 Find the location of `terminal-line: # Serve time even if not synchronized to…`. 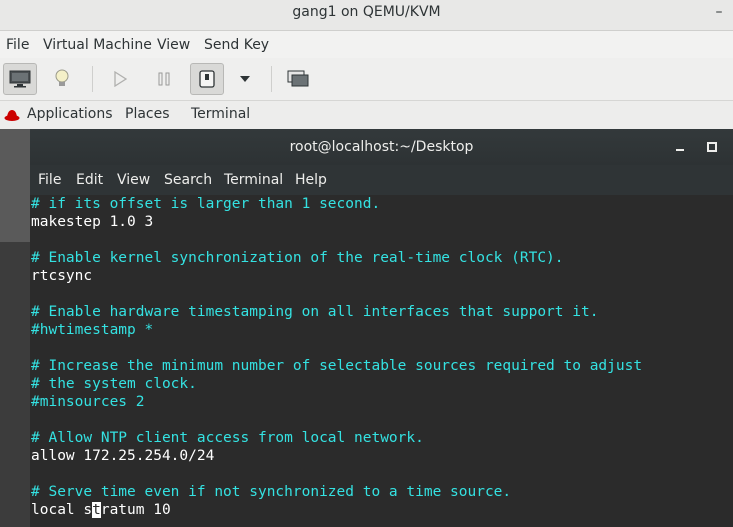

terminal-line: # Serve time even if not synchronized to… is located at coordinates (271, 492).